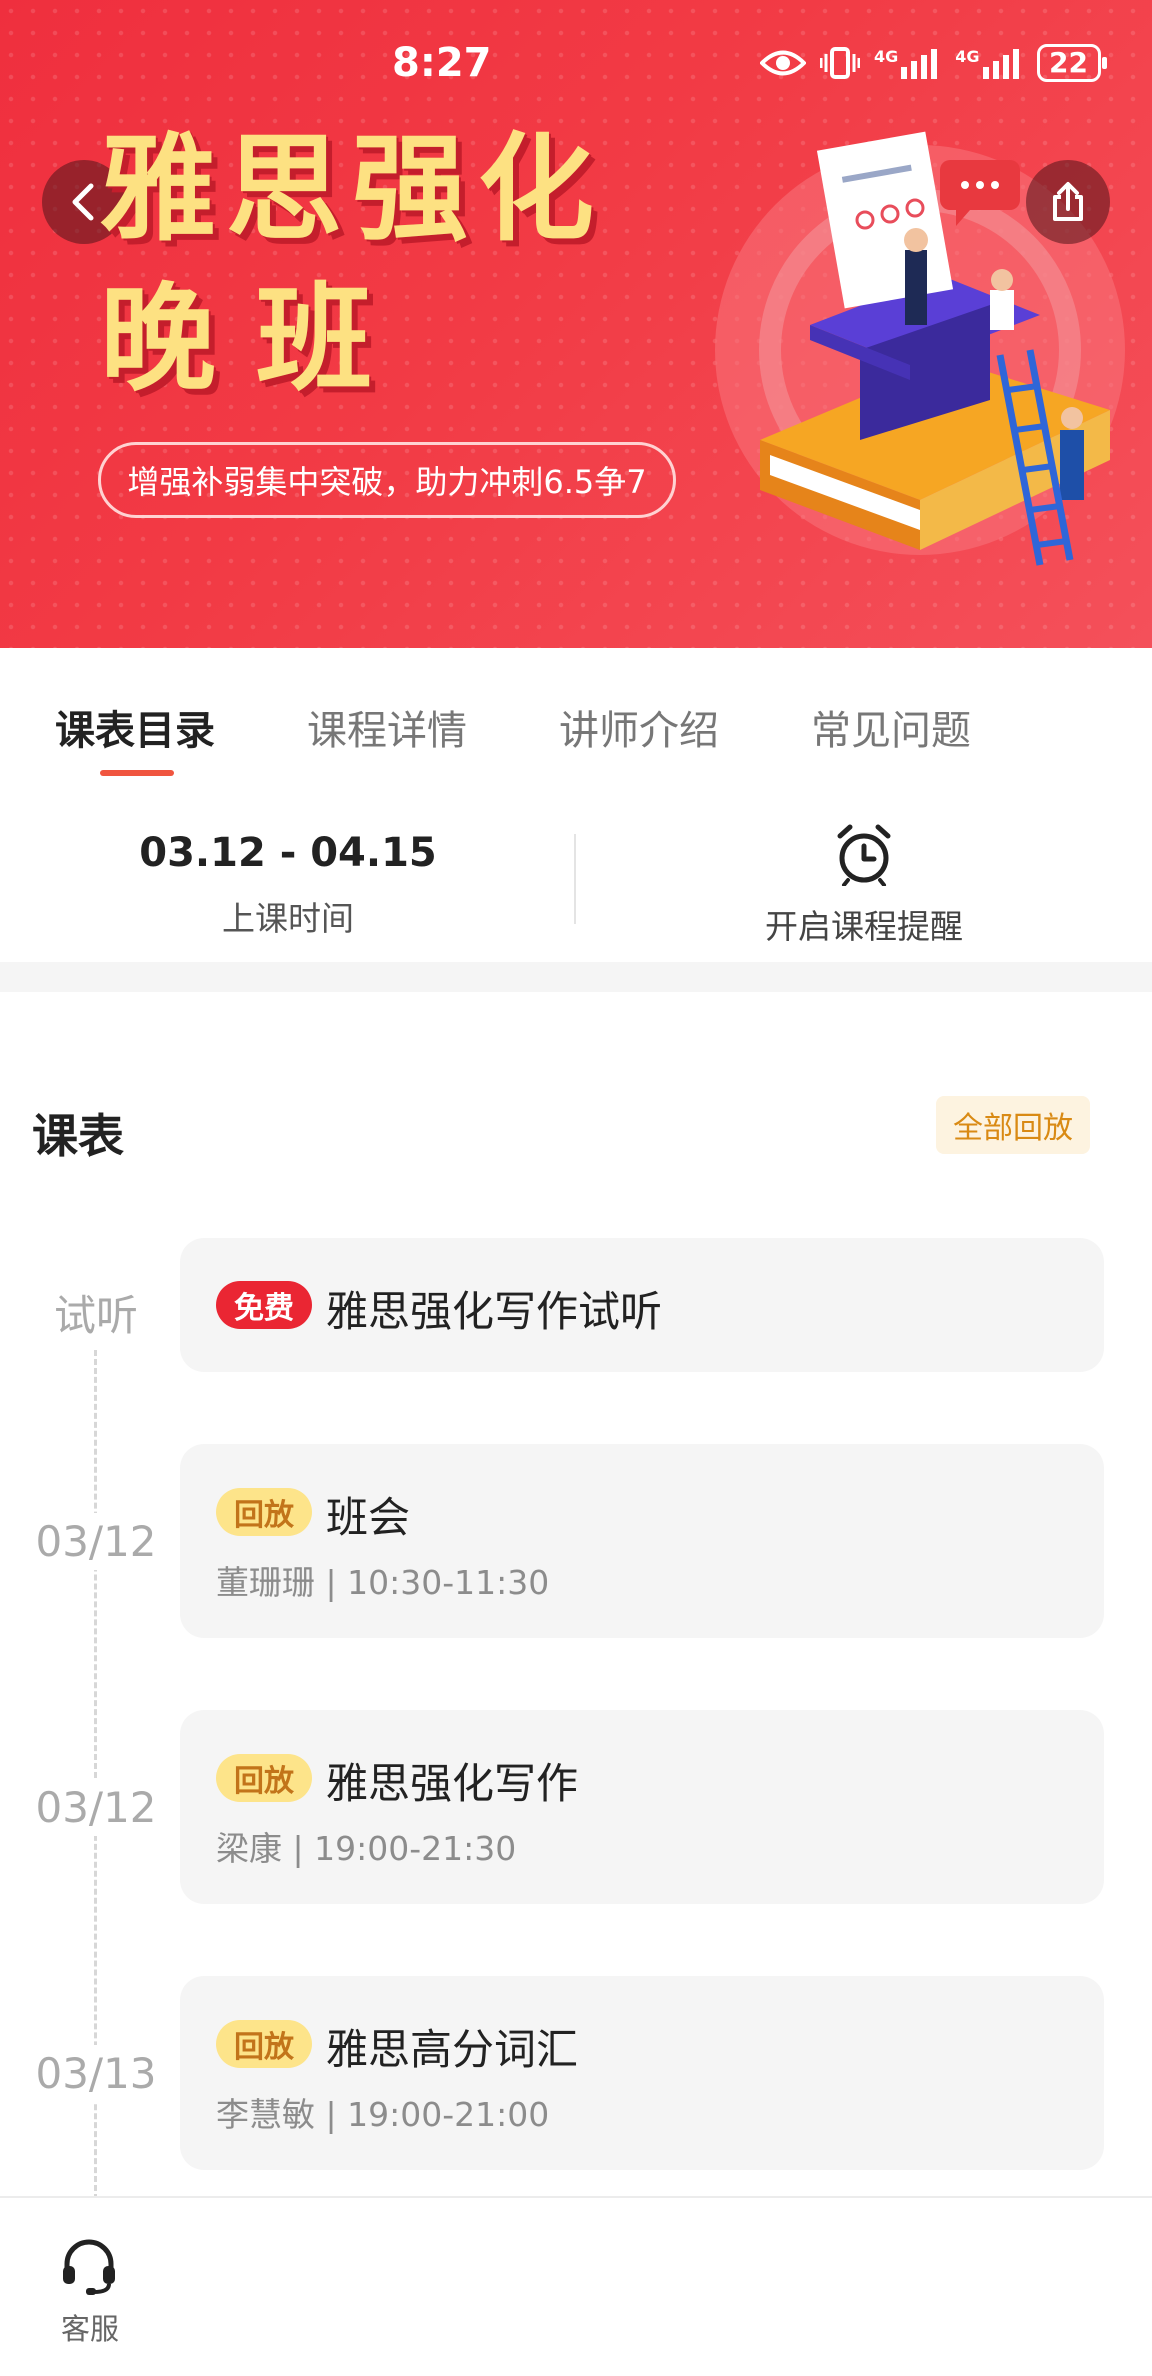 This screenshot has width=1152, height=2376. Describe the element at coordinates (288, 918) in the screenshot. I see `course-date-label: 上课时间` at that location.